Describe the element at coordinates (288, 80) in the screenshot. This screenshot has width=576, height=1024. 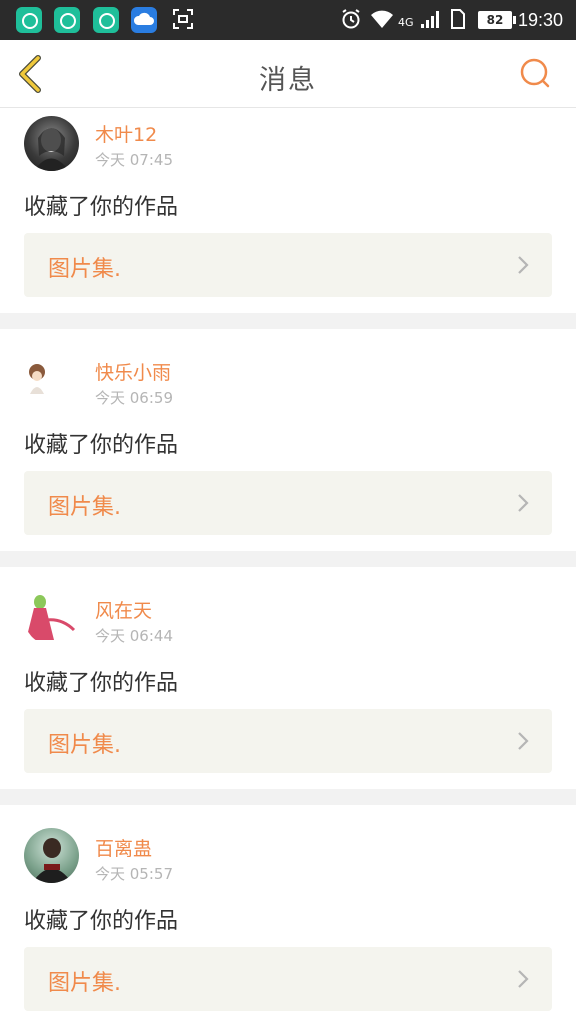
I see `page-title: 消息` at that location.